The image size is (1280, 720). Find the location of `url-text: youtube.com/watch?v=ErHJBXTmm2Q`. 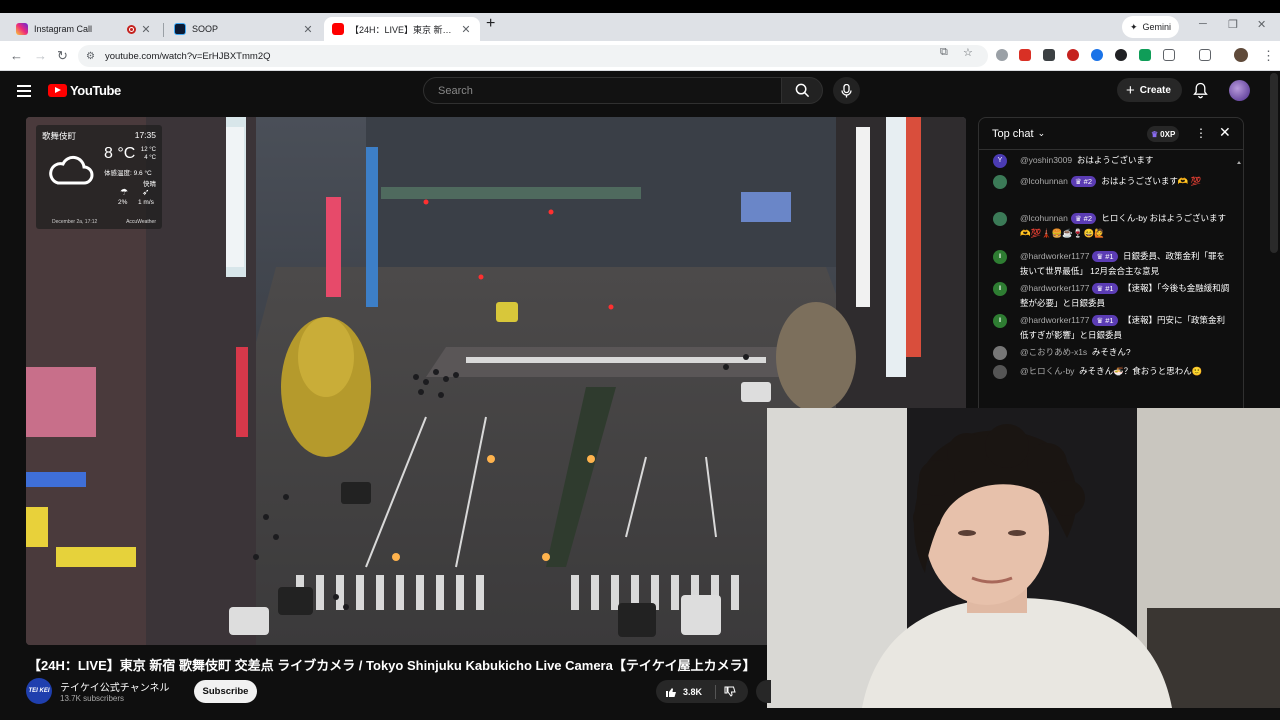

url-text: youtube.com/watch?v=ErHJBXTmm2Q is located at coordinates (187, 56).